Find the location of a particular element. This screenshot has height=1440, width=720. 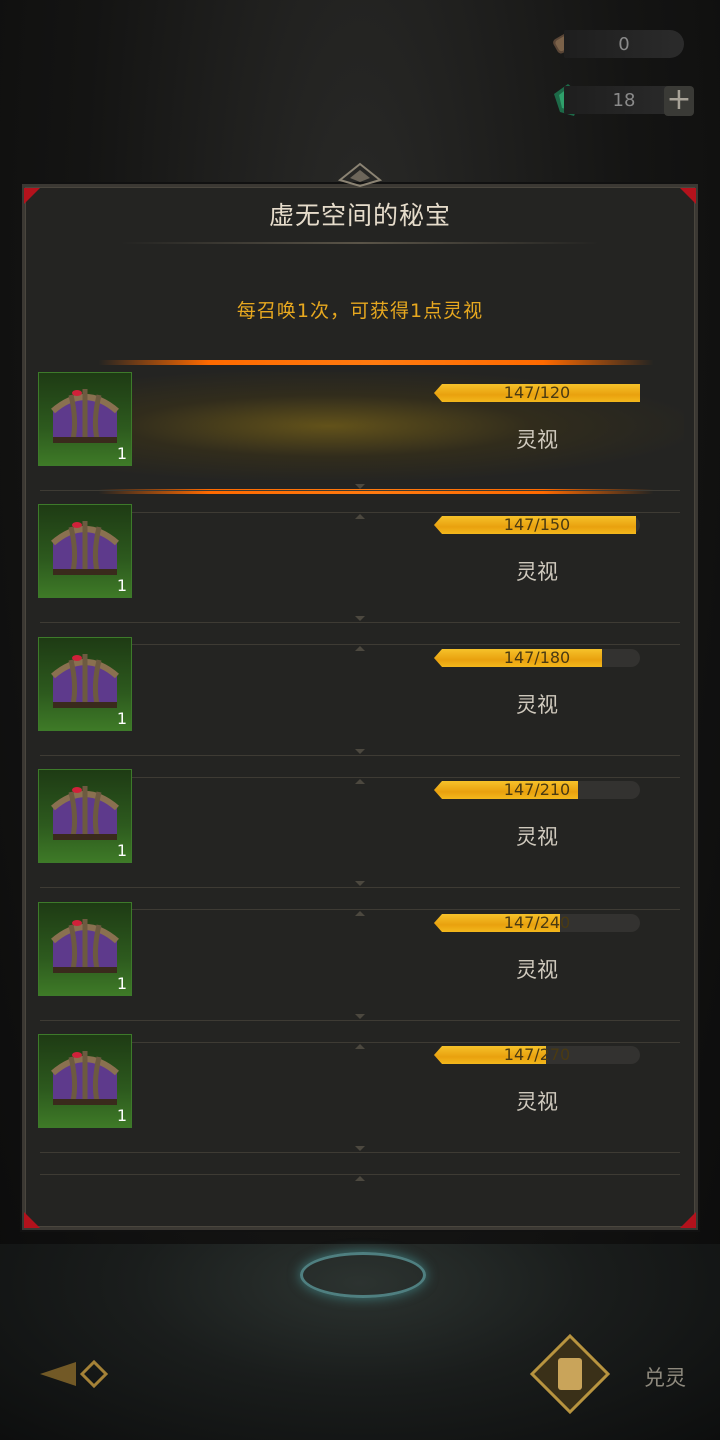

reward-row: 1 147/210 灵视 is located at coordinates (361, 823).